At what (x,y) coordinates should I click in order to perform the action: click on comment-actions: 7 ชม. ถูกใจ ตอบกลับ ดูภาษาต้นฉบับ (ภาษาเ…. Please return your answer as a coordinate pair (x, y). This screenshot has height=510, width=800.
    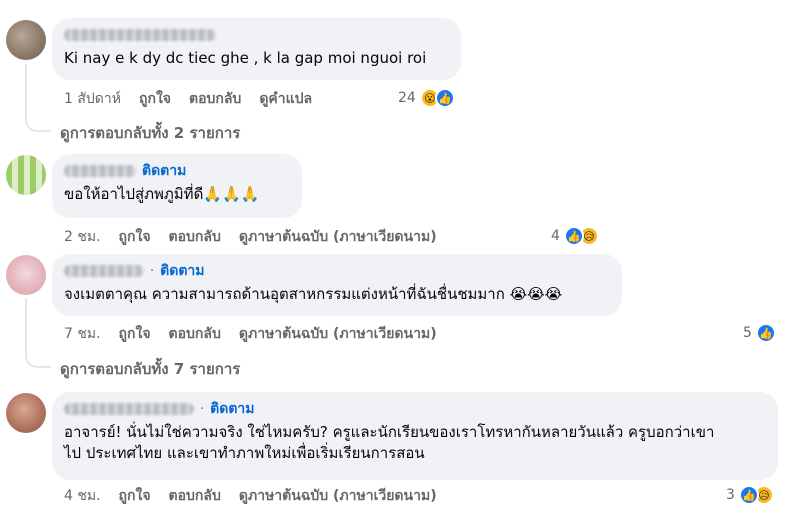
    Looking at the image, I should click on (250, 334).